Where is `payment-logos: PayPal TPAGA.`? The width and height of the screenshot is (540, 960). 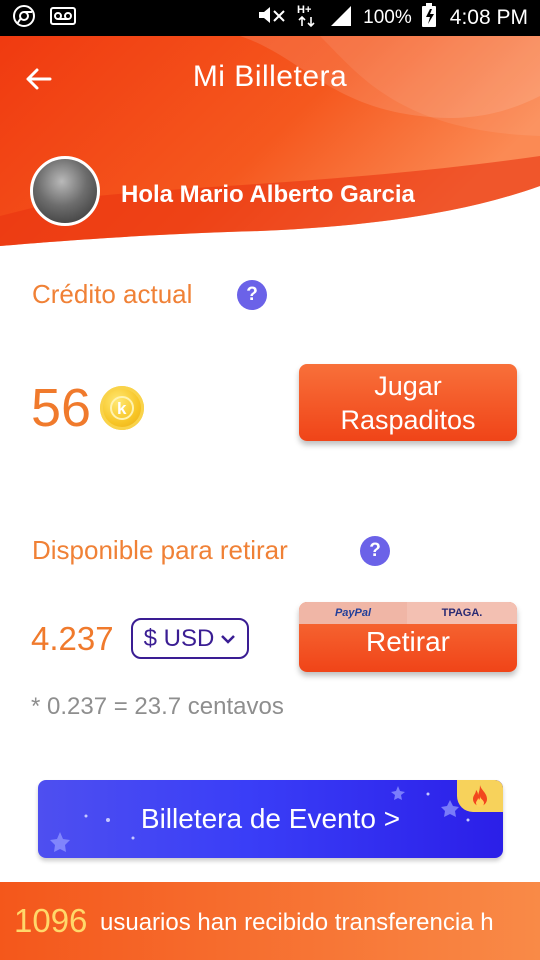 payment-logos: PayPal TPAGA. is located at coordinates (408, 613).